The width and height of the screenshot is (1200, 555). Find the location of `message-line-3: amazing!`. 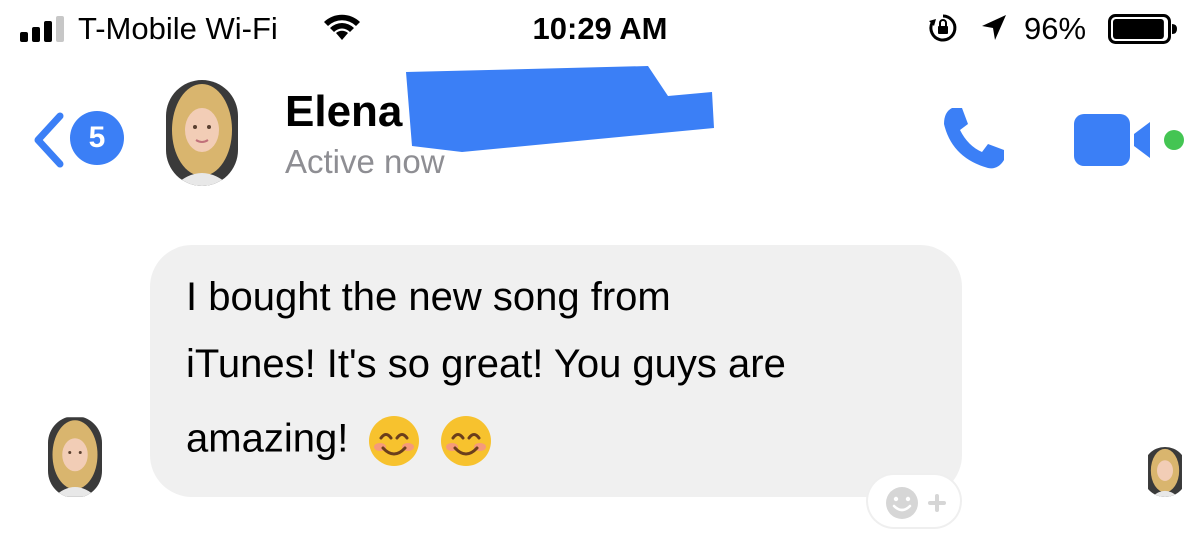

message-line-3: amazing! is located at coordinates (342, 441).